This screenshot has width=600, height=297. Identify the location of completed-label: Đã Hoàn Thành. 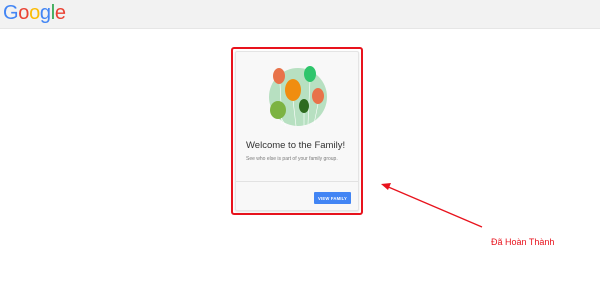
(523, 242).